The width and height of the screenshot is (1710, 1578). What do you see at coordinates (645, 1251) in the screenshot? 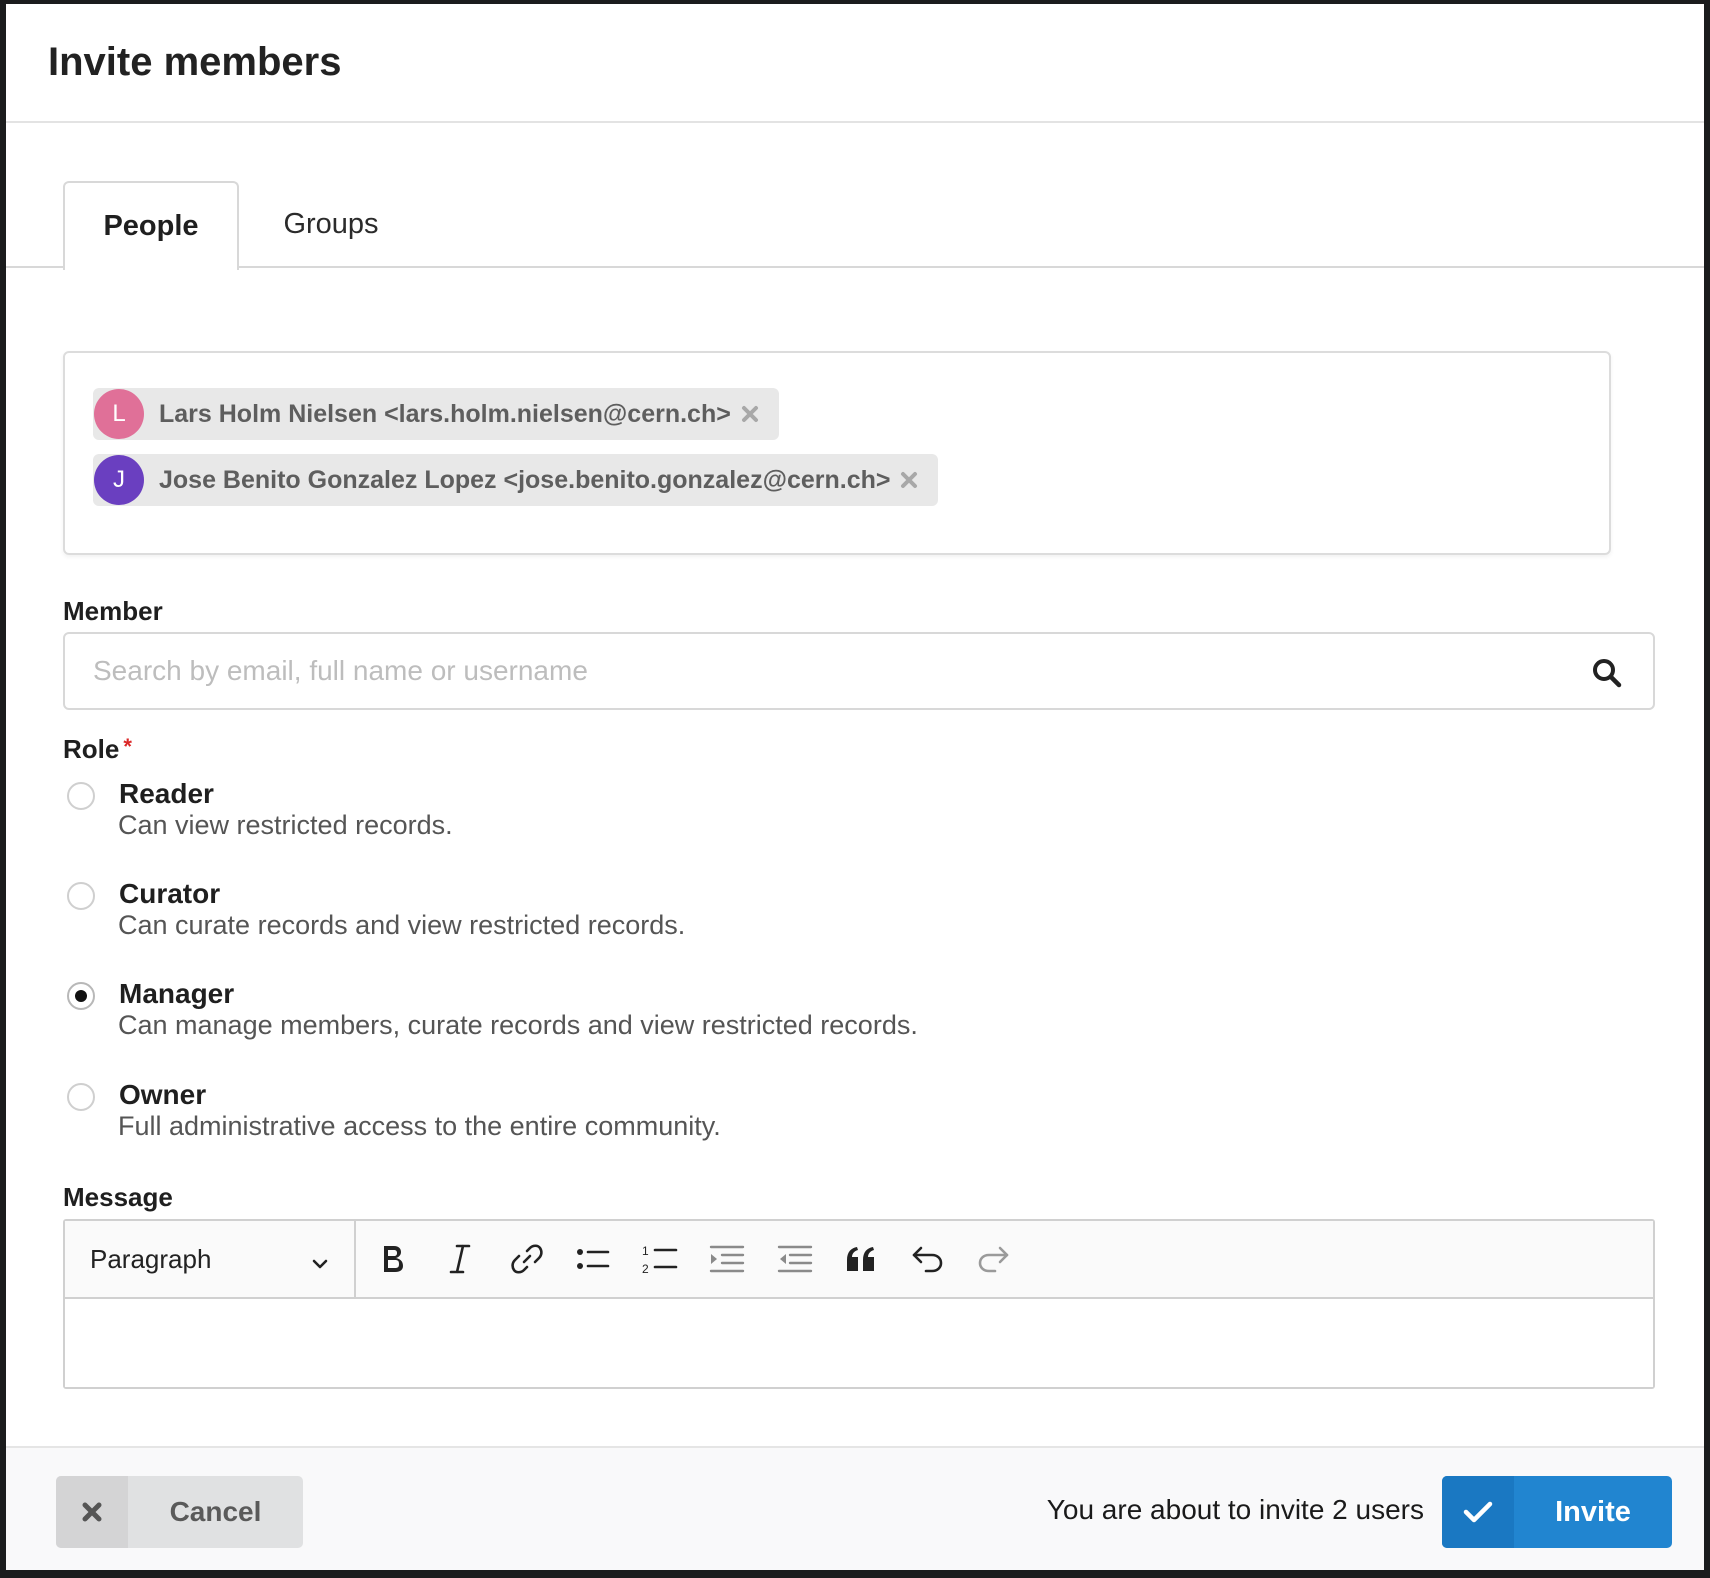
I see `svg-text: 1` at bounding box center [645, 1251].